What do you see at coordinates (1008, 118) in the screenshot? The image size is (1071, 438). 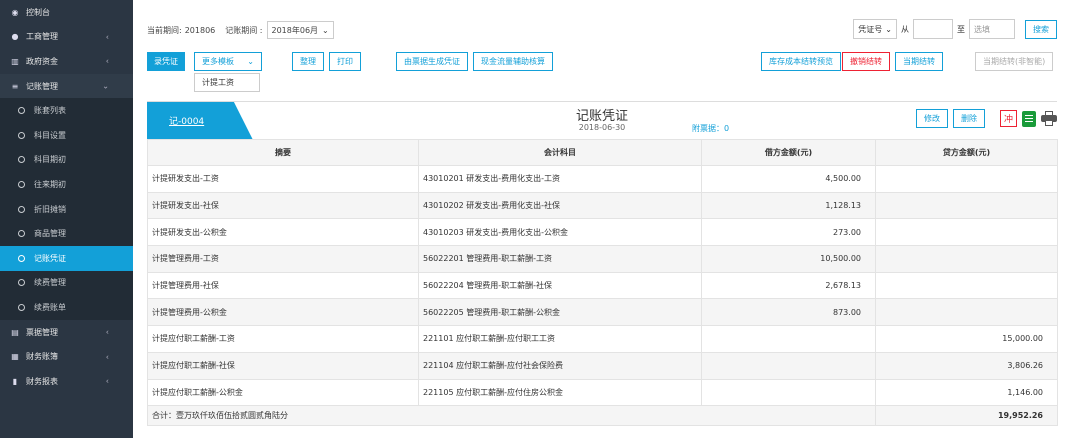 I see `reverse-icon: 冲` at bounding box center [1008, 118].